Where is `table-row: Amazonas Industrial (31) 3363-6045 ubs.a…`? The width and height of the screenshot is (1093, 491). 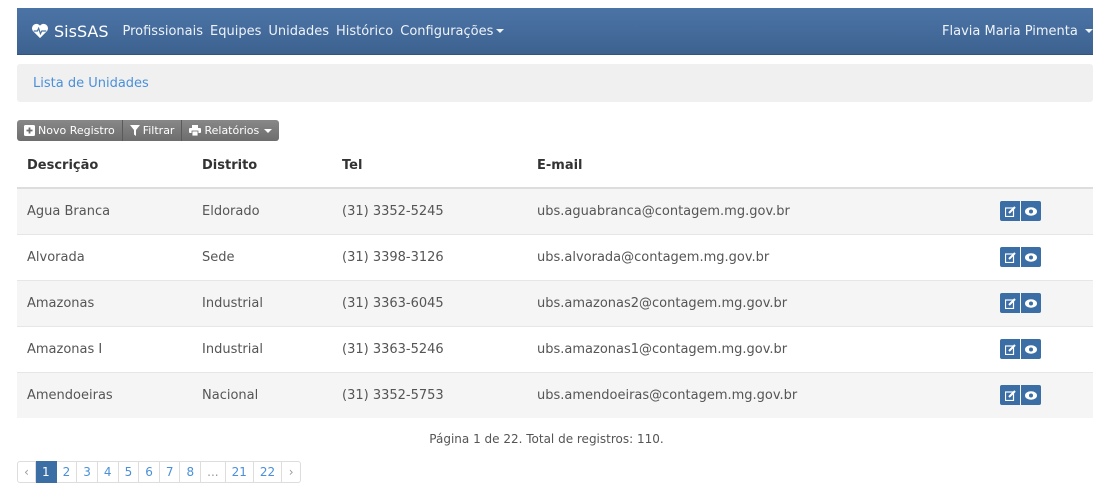 table-row: Amazonas Industrial (31) 3363-6045 ubs.a… is located at coordinates (555, 302).